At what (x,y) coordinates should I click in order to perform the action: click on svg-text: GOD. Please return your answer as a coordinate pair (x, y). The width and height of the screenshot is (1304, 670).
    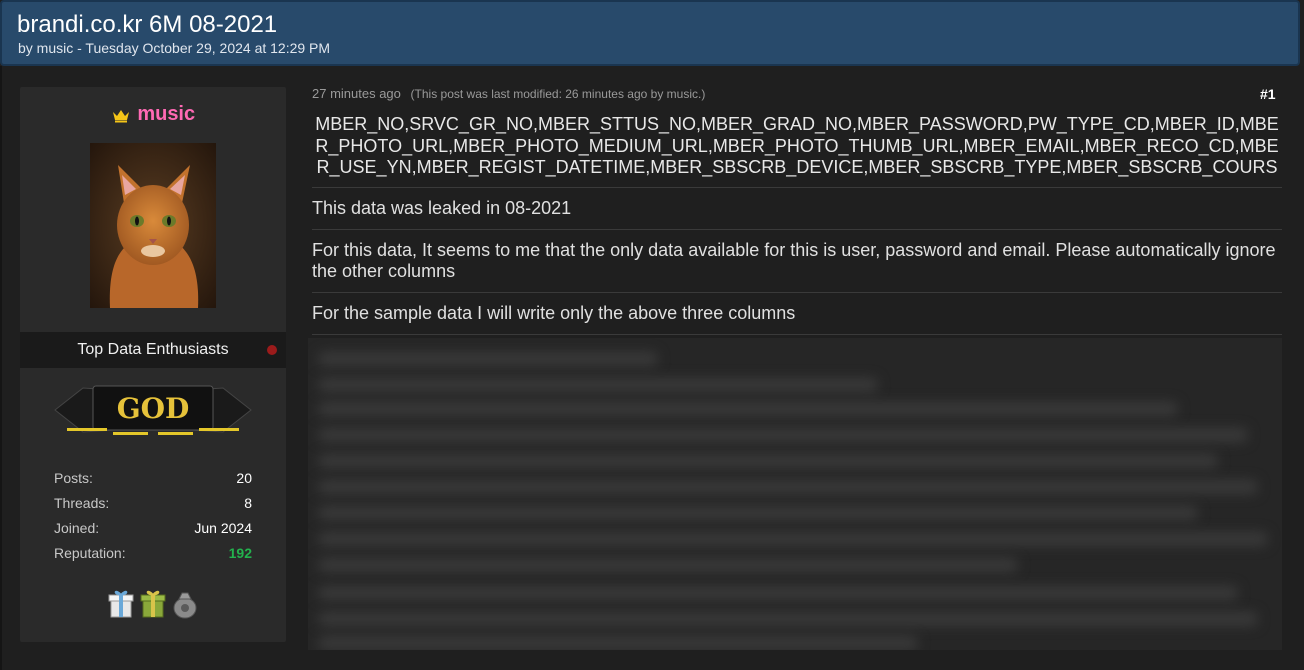
    Looking at the image, I should click on (153, 408).